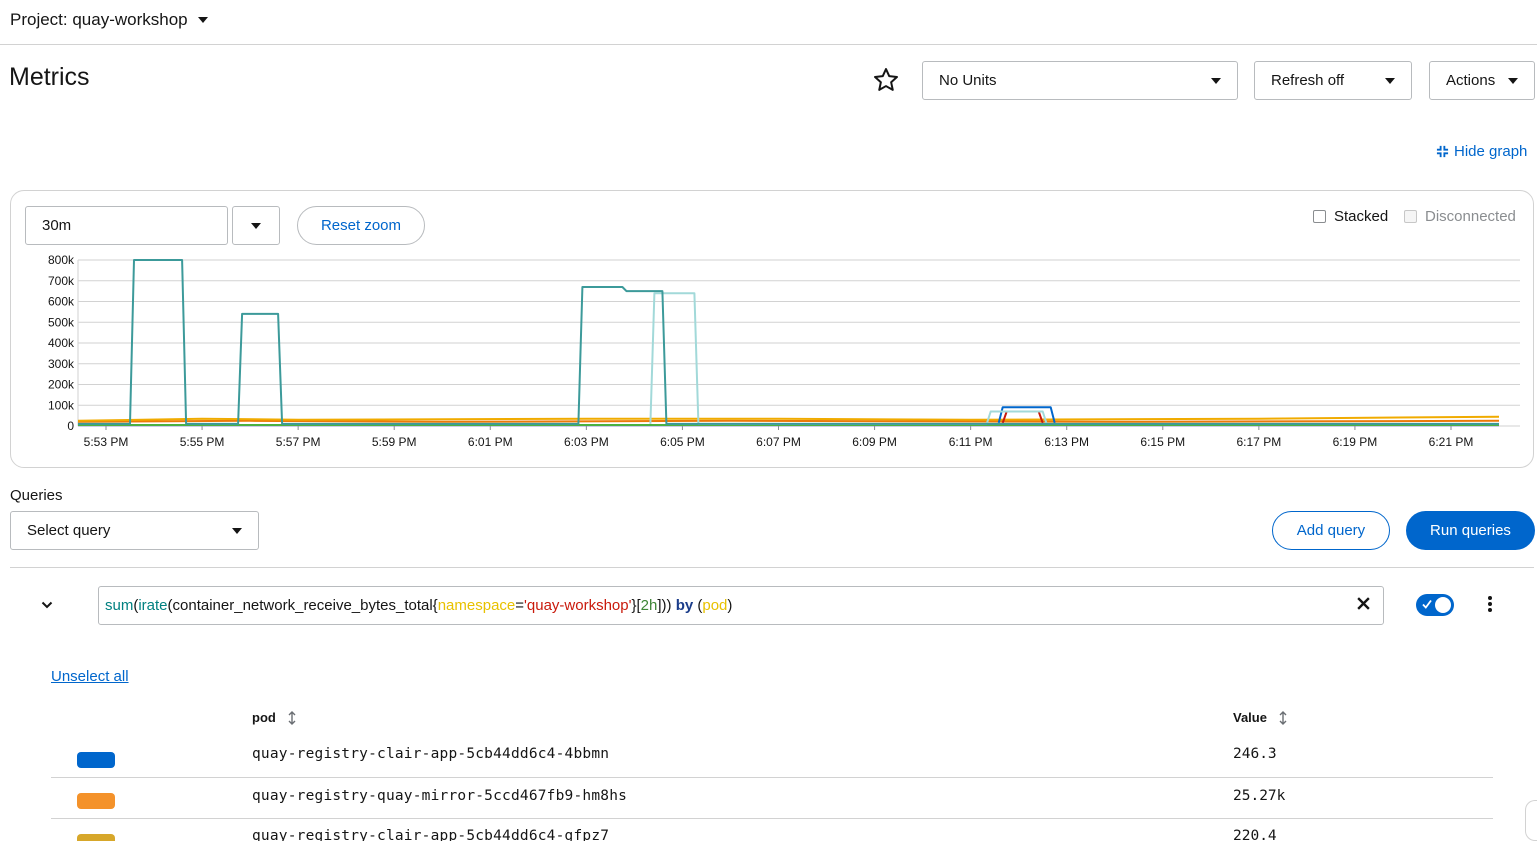  What do you see at coordinates (431, 754) in the screenshot?
I see `pod-name: quay-registry-clair-app-5cb44dd6c4-4bbmn` at bounding box center [431, 754].